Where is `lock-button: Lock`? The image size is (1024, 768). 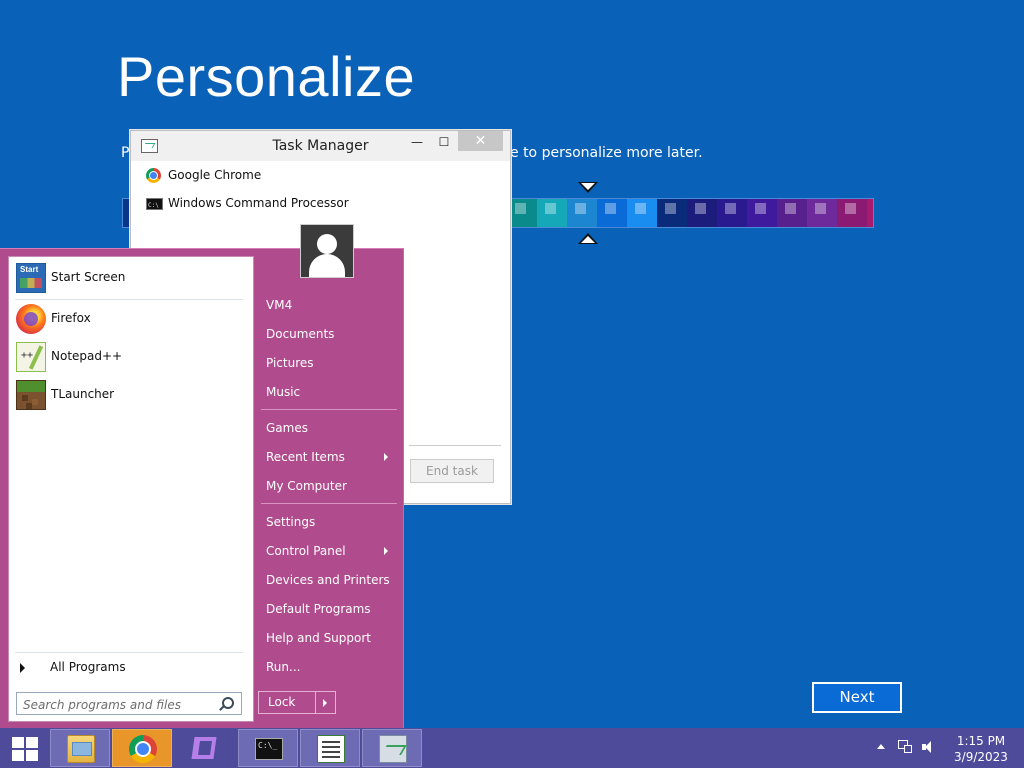
lock-button: Lock is located at coordinates (287, 702).